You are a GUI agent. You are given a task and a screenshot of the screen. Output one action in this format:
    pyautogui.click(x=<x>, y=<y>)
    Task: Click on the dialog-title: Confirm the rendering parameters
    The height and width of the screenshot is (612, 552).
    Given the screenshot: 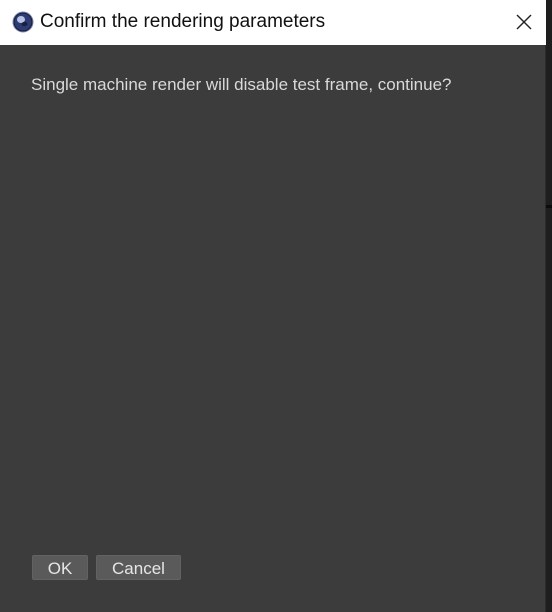 What is the action you would take?
    pyautogui.click(x=183, y=21)
    